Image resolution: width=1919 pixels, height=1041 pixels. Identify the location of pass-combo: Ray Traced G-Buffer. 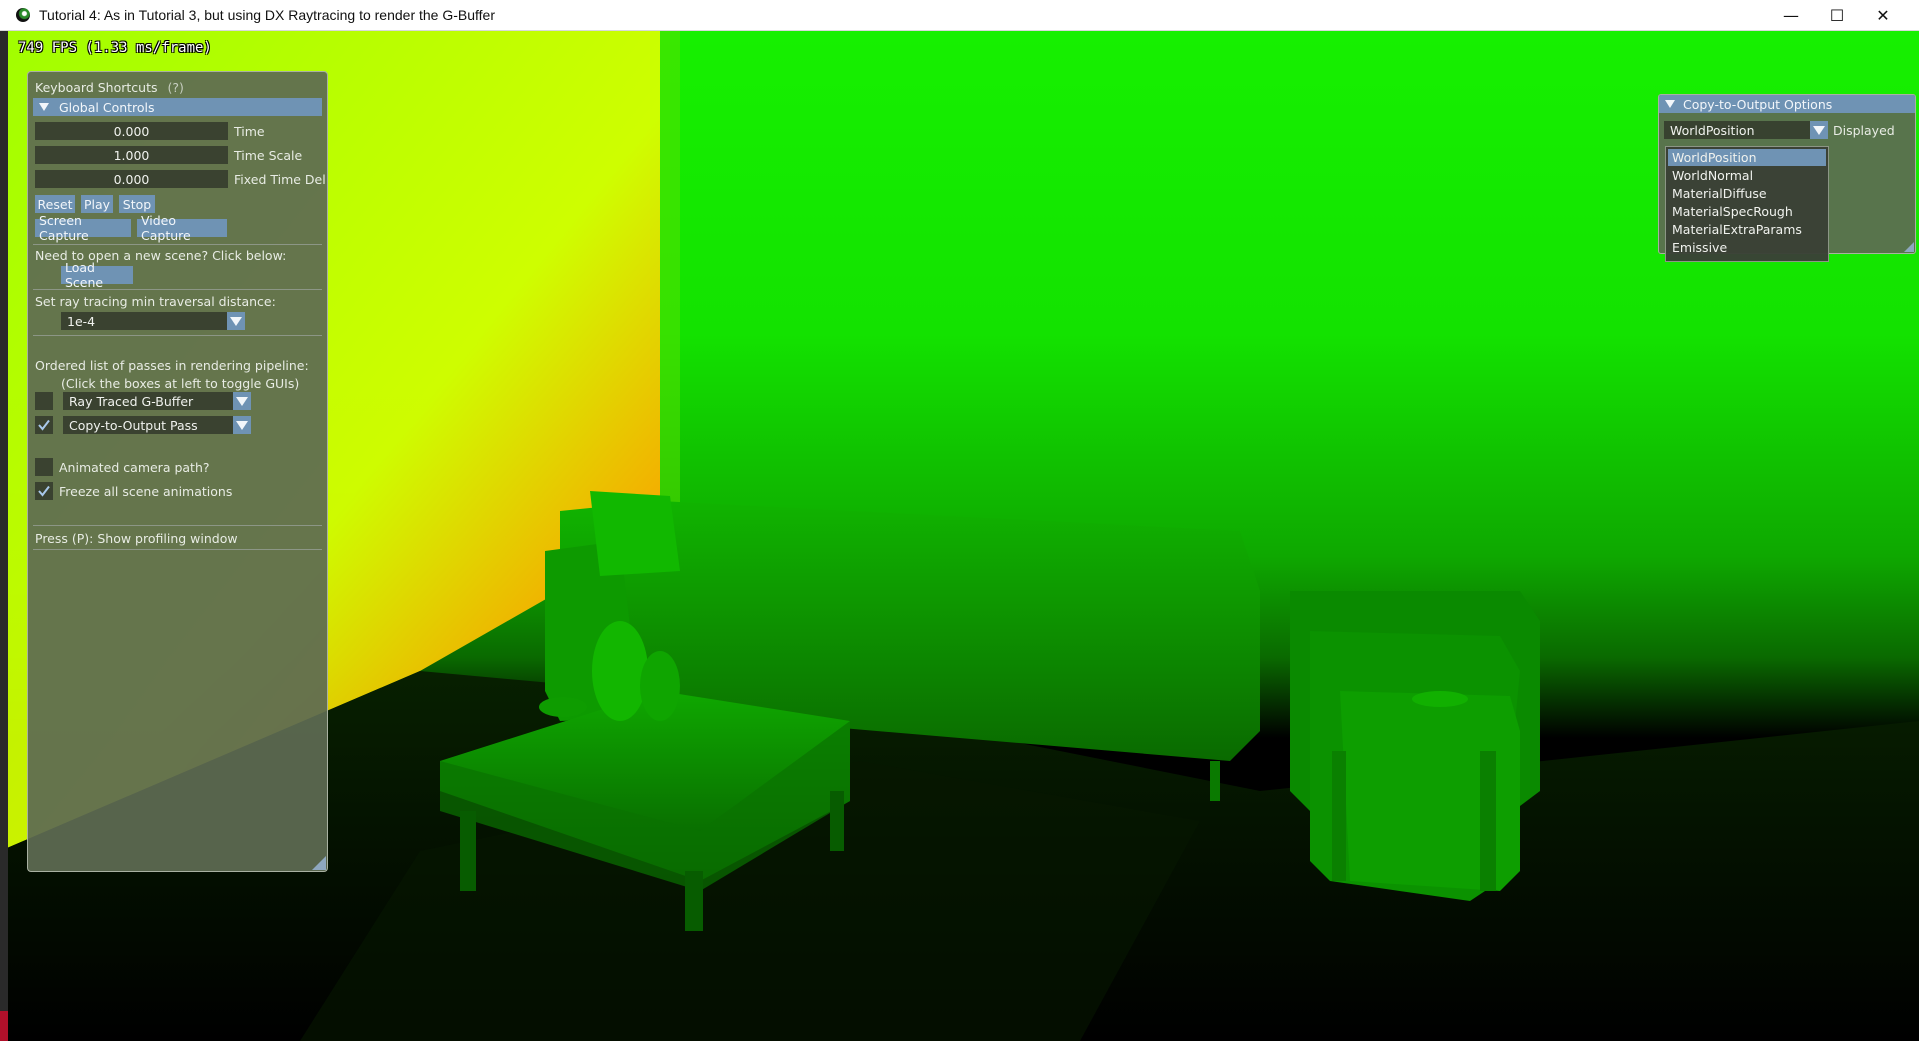
(157, 401).